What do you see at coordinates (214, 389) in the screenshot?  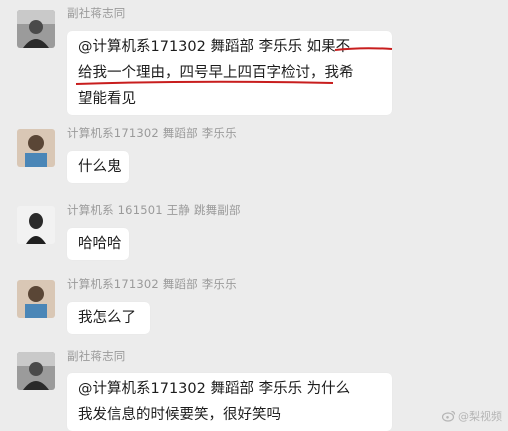 I see `message-line: @计算机系171302 舞蹈部 李乐乐 为什么` at bounding box center [214, 389].